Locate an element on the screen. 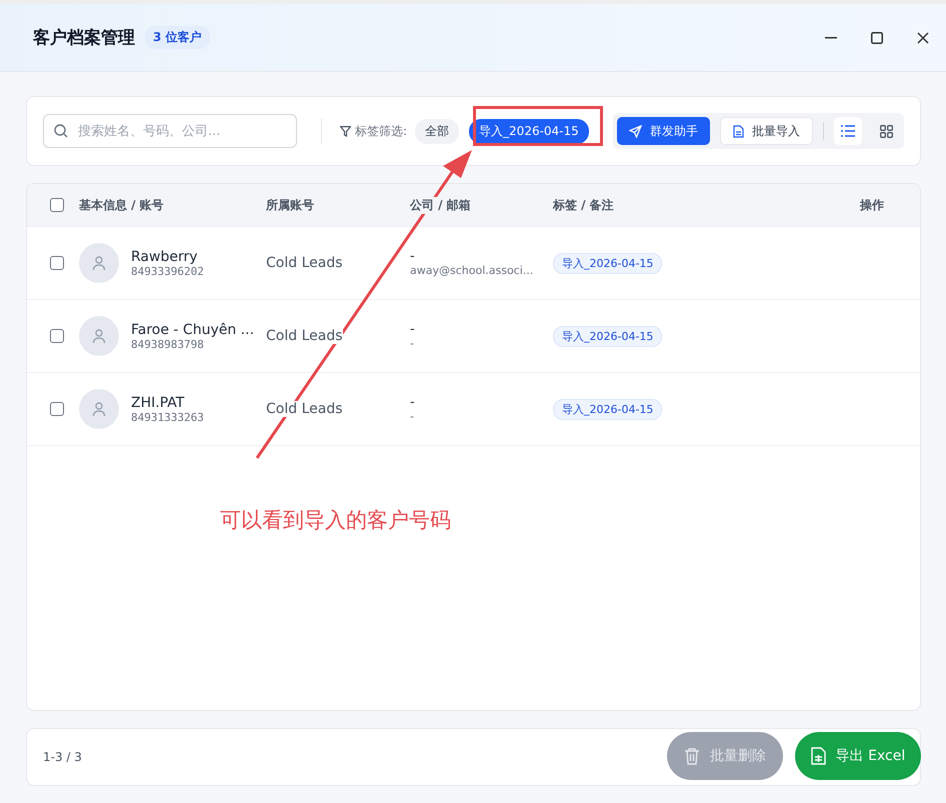 The image size is (946, 803). annotation-text: 可以看到导入的客户号码 is located at coordinates (335, 520).